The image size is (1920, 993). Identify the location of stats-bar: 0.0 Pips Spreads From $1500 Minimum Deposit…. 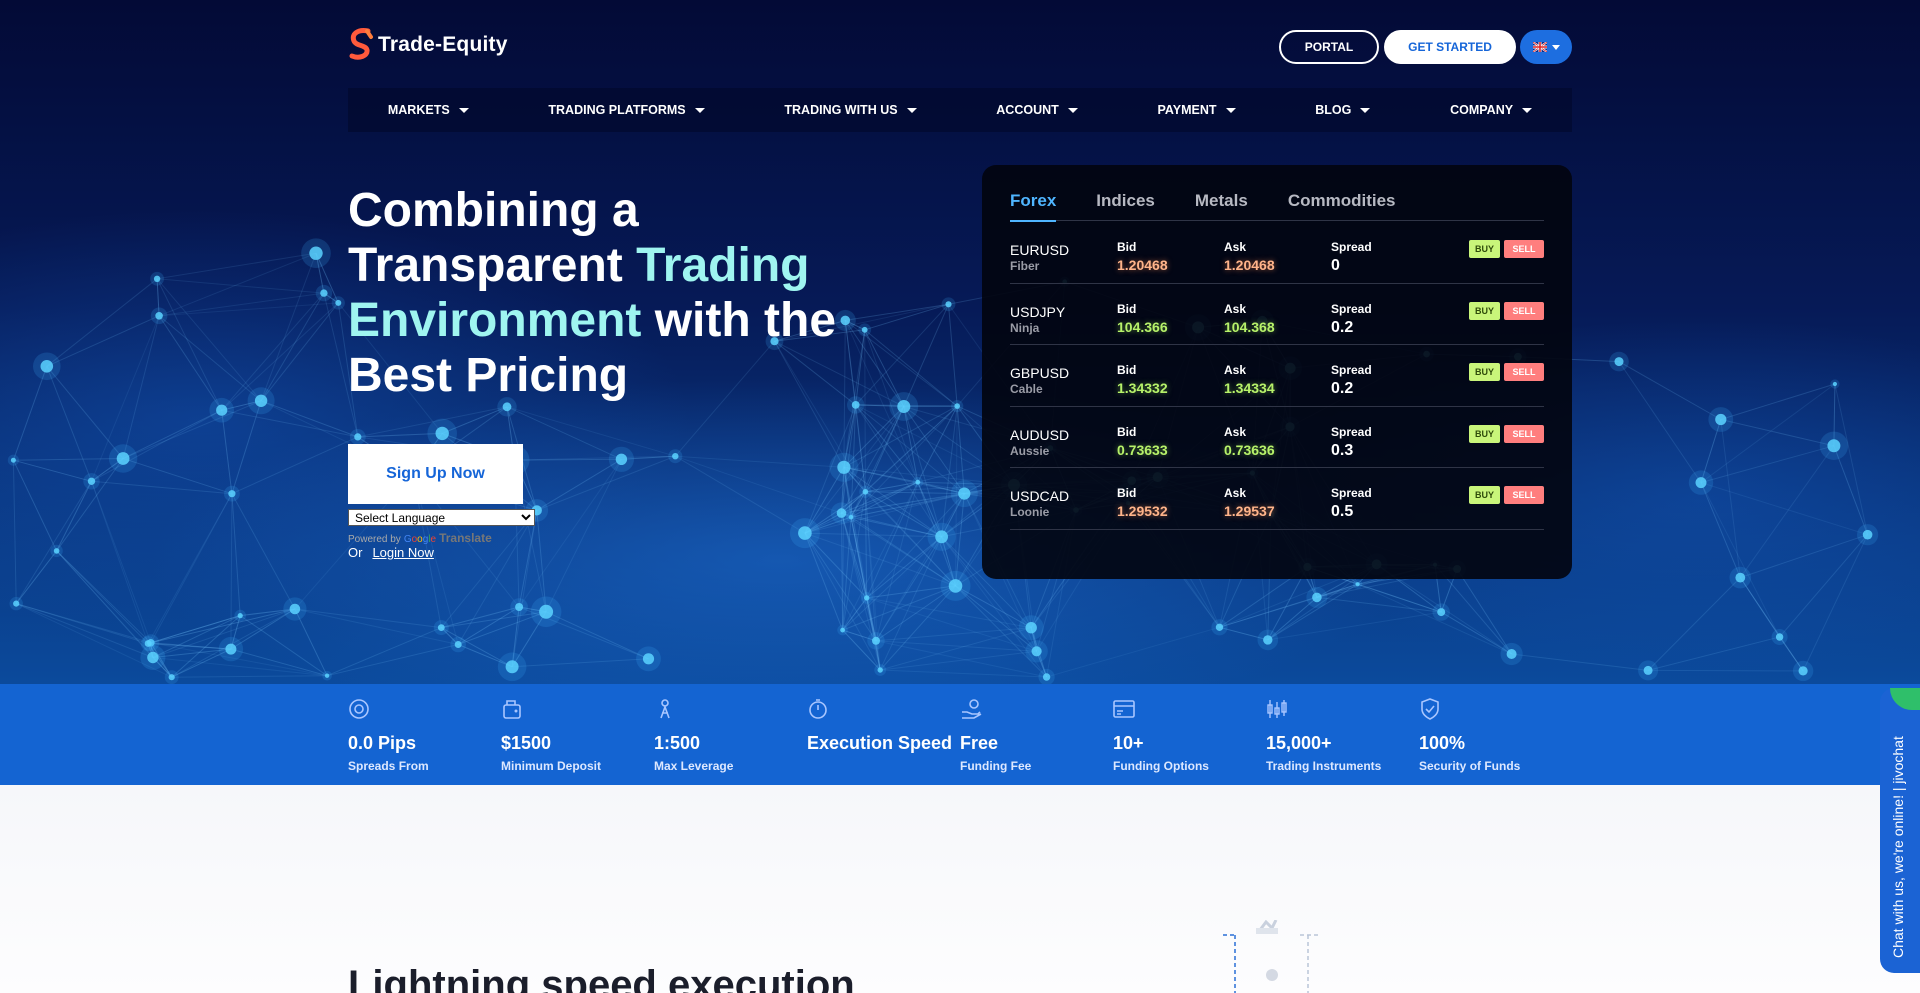
(960, 734).